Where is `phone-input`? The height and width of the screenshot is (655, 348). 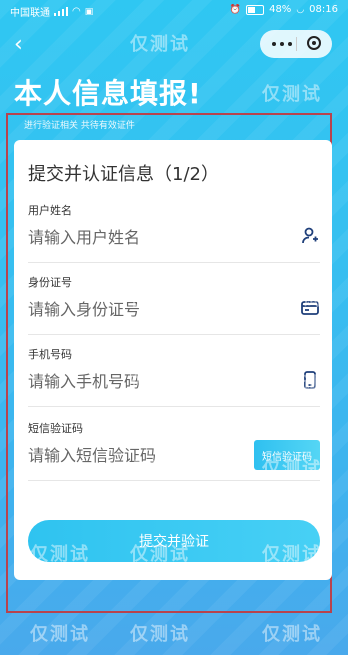 phone-input is located at coordinates (148, 381).